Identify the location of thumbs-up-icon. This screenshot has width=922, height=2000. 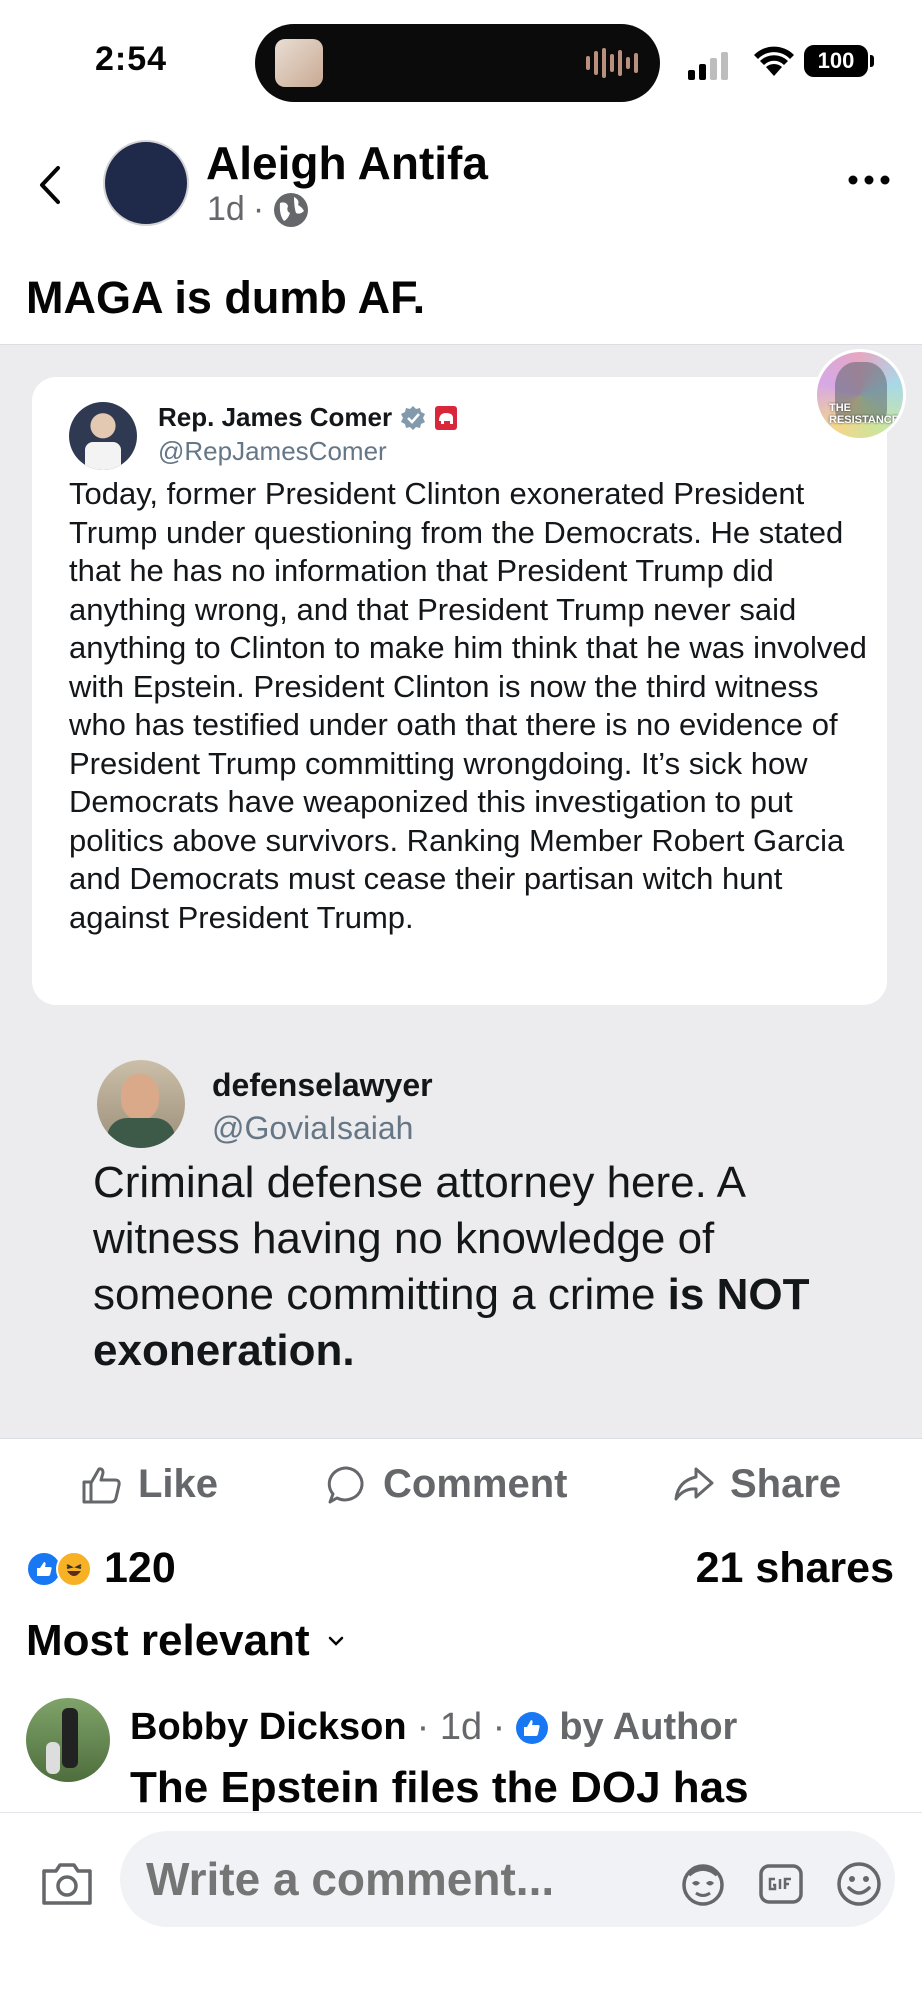
(101, 1484).